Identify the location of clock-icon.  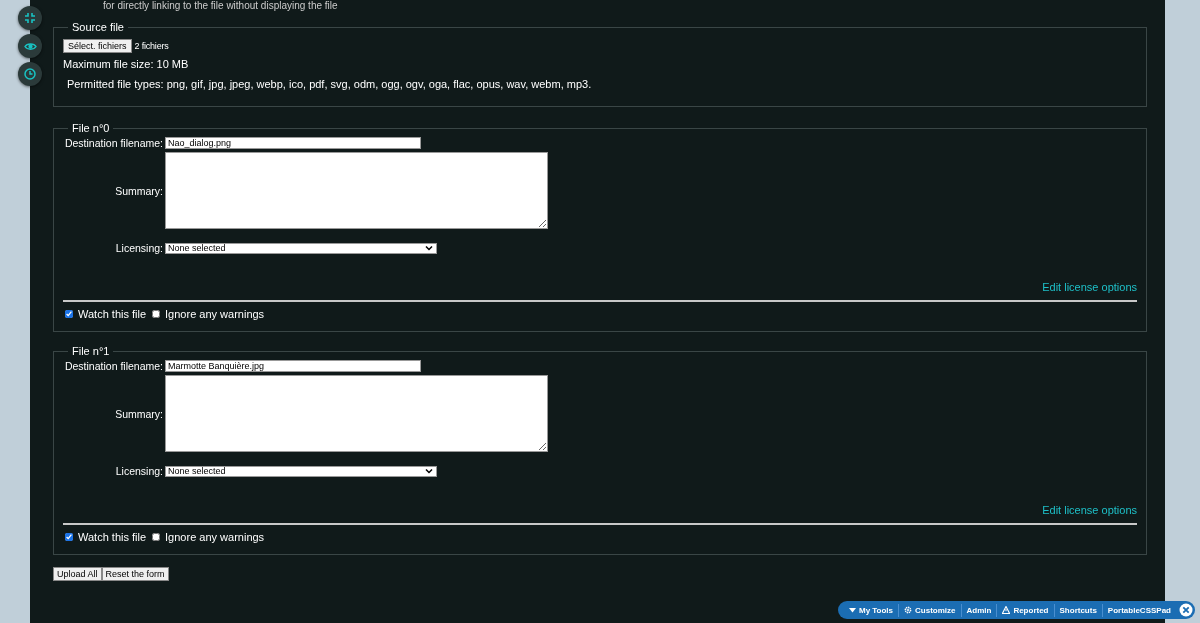
(30, 74).